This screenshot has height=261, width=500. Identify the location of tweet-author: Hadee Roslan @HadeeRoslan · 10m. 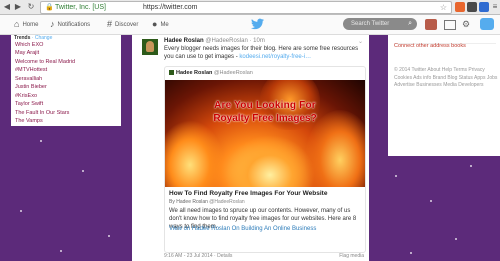
(214, 41).